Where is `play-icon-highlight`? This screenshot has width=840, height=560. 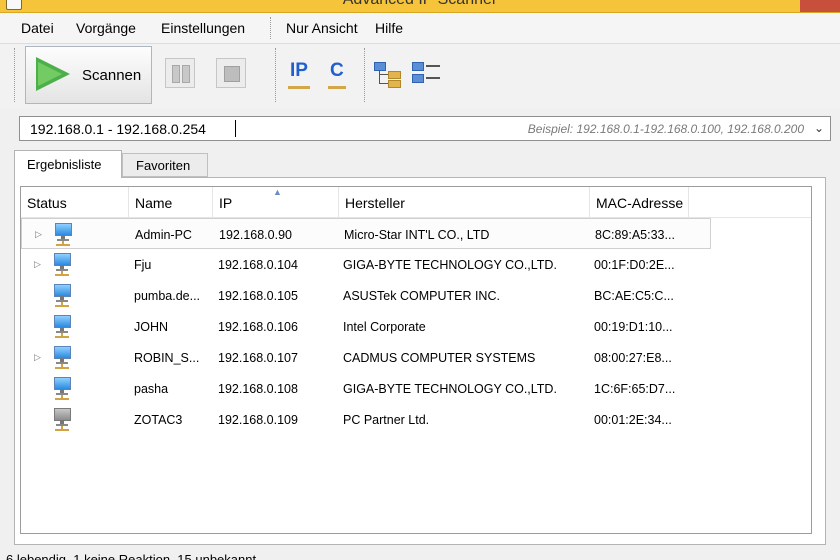 play-icon-highlight is located at coordinates (50, 74).